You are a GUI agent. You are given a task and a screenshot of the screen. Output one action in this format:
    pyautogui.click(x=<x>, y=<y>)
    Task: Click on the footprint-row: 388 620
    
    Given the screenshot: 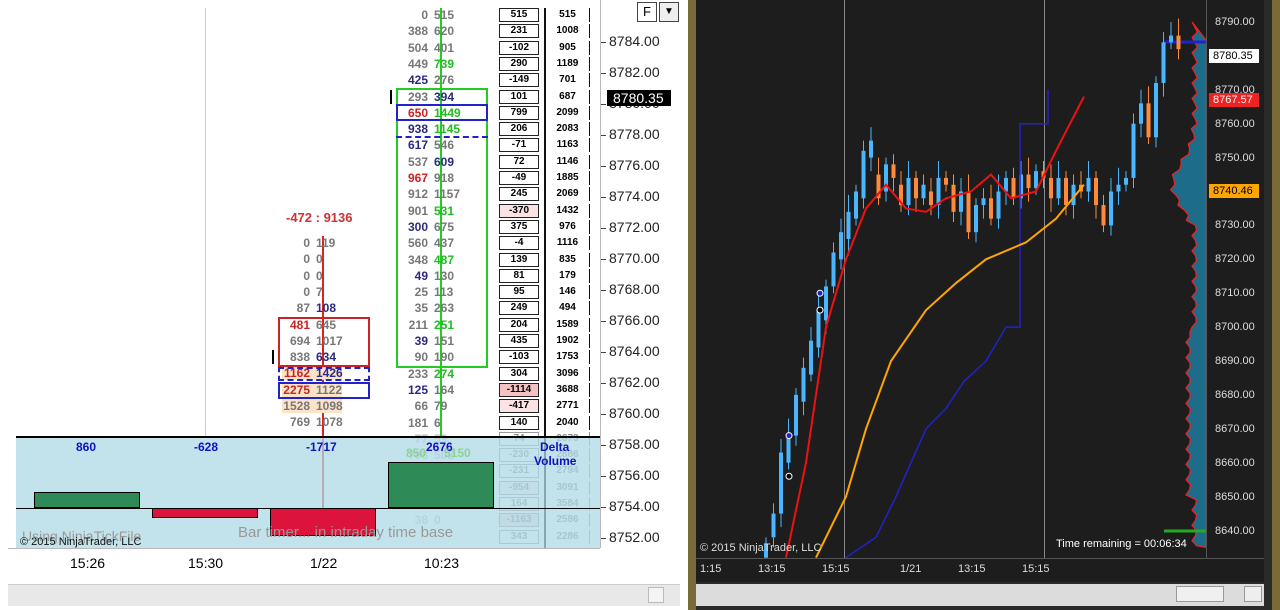 What is the action you would take?
    pyautogui.click(x=430, y=31)
    